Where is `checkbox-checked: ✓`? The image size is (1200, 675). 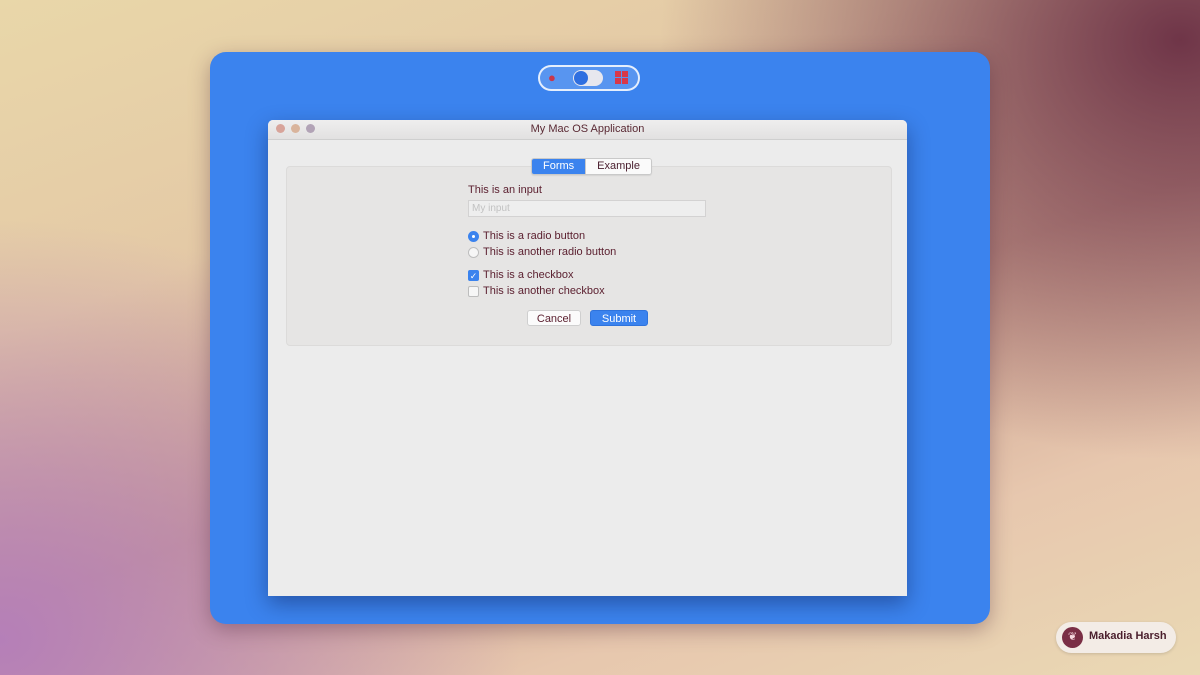
checkbox-checked: ✓ is located at coordinates (473, 275).